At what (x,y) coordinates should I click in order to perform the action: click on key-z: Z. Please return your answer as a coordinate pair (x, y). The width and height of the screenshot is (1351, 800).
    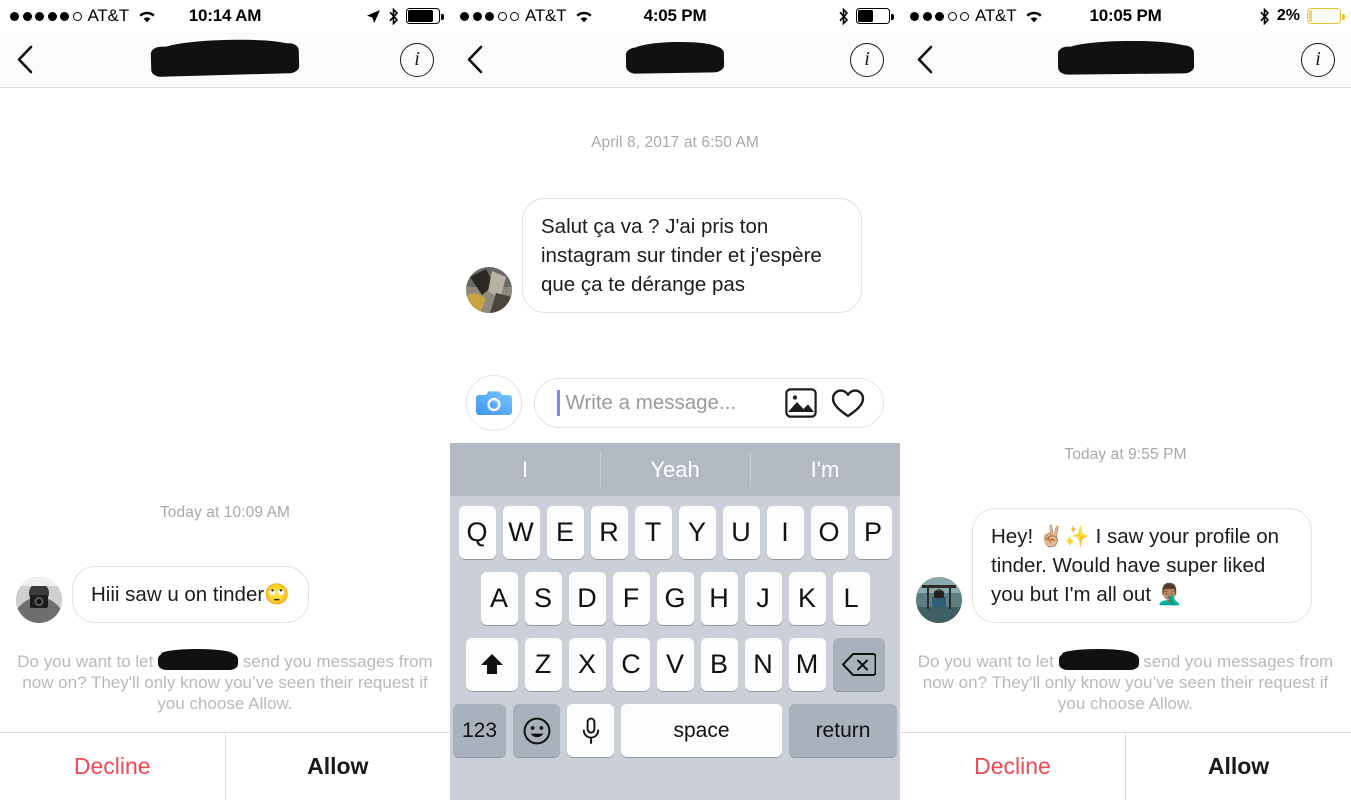
    Looking at the image, I should click on (543, 664).